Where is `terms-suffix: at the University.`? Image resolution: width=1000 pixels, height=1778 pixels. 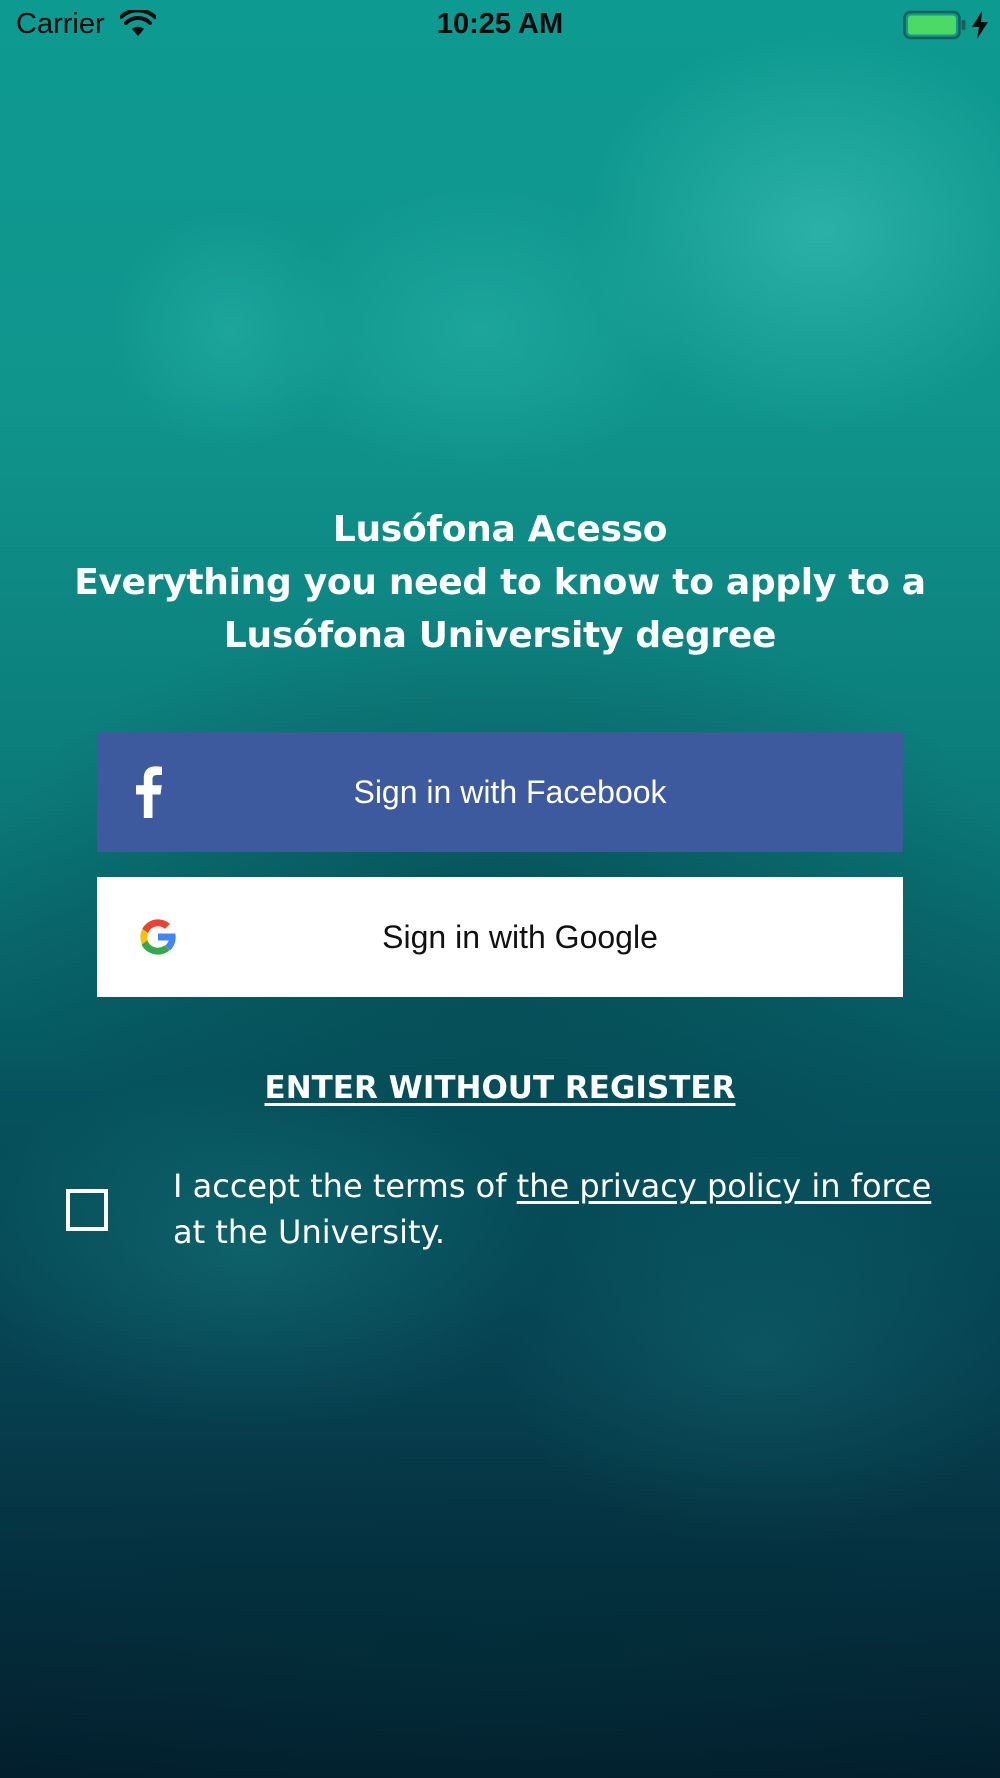
terms-suffix: at the University. is located at coordinates (309, 1232).